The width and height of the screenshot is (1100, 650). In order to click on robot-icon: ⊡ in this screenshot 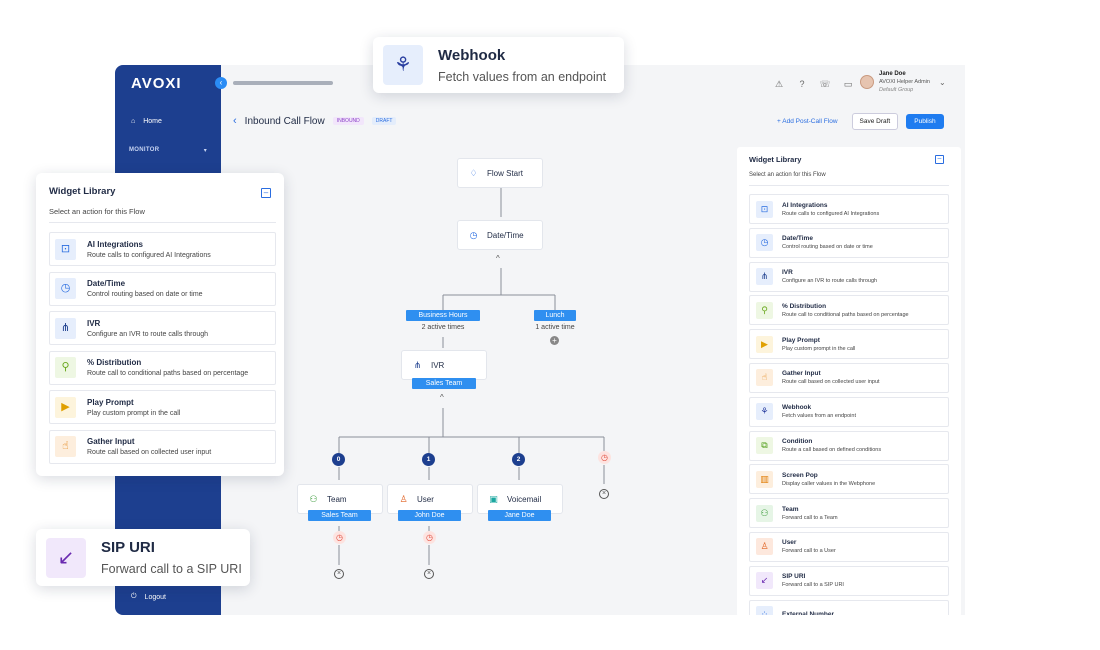, I will do `click(65, 249)`.